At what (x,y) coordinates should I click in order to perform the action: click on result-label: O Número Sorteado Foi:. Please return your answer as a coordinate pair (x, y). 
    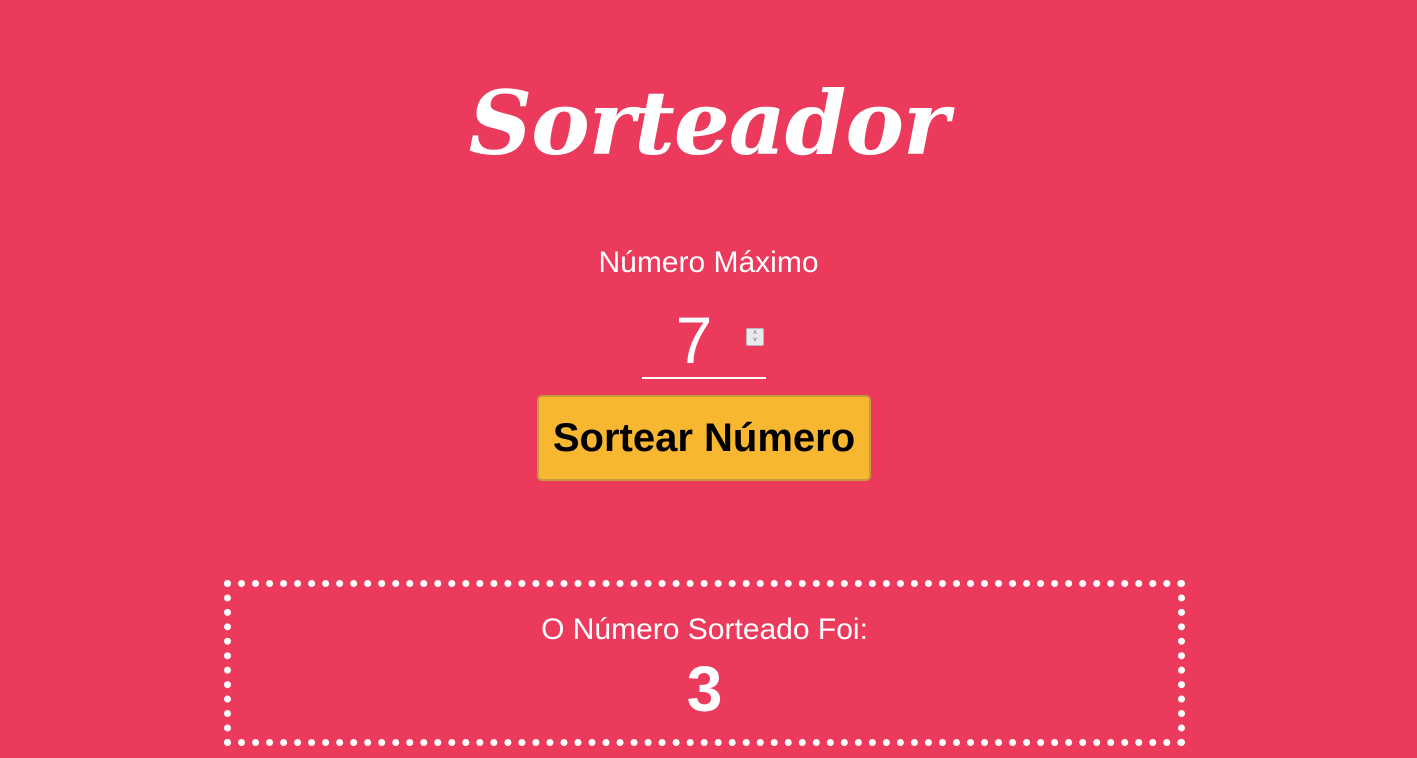
    Looking at the image, I should click on (704, 629).